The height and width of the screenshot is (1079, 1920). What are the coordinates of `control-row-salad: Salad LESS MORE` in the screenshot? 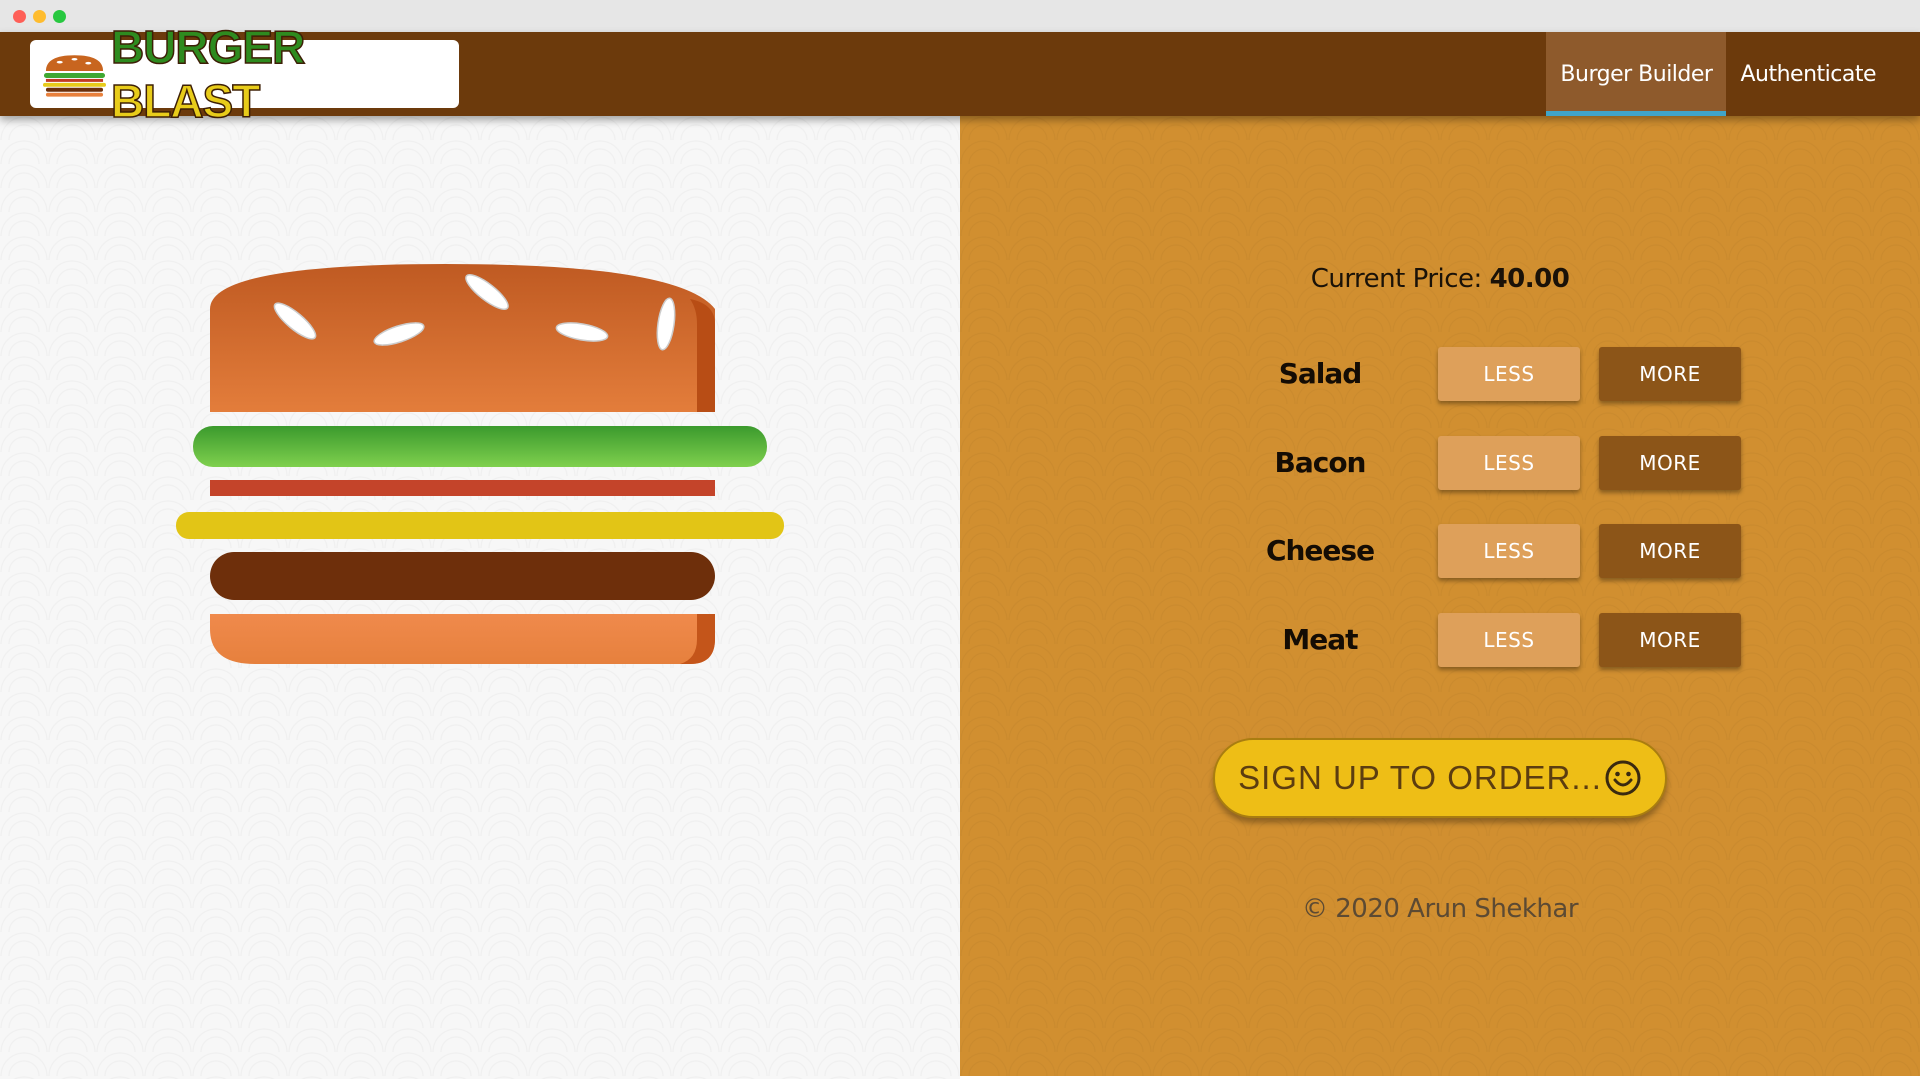 It's located at (1480, 375).